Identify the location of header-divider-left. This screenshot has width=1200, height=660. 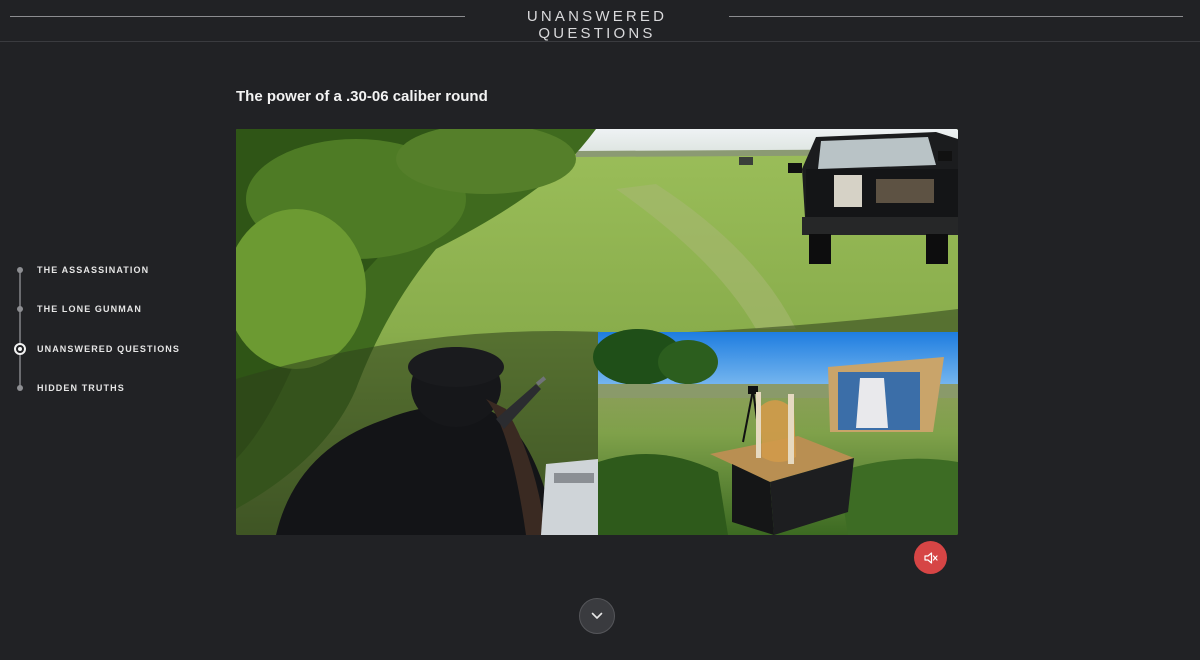
(237, 16).